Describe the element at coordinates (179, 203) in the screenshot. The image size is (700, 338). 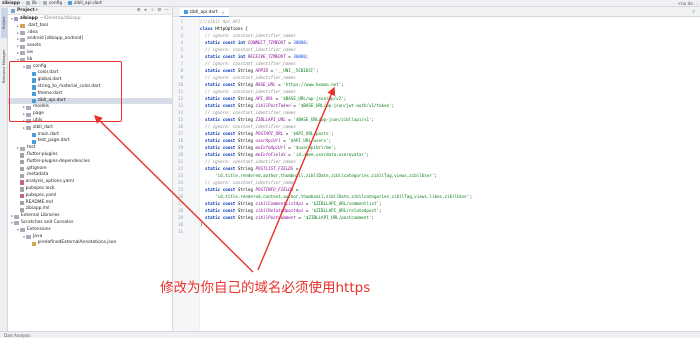
I see `line-number: 27` at that location.